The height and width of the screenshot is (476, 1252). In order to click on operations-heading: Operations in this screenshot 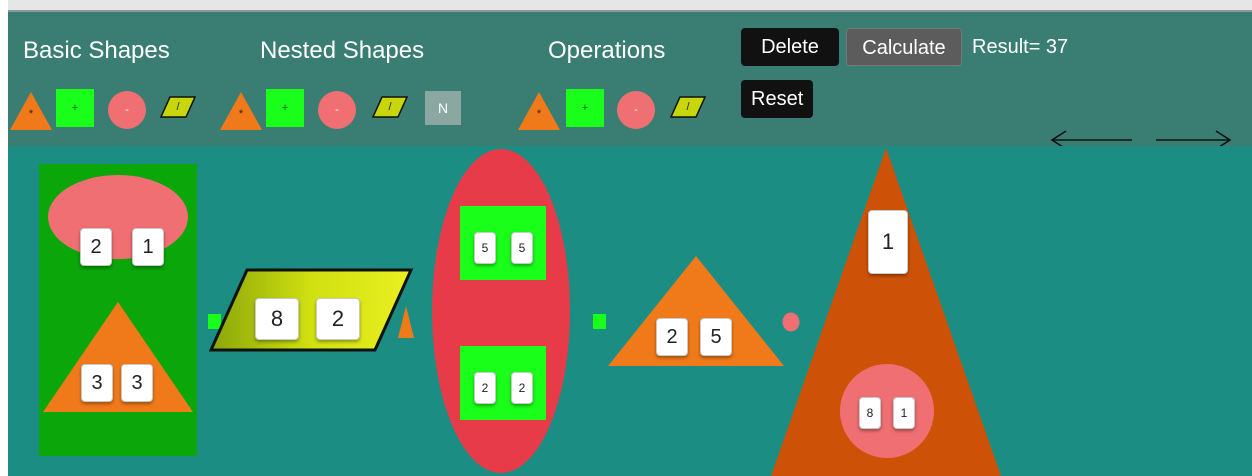, I will do `click(607, 50)`.